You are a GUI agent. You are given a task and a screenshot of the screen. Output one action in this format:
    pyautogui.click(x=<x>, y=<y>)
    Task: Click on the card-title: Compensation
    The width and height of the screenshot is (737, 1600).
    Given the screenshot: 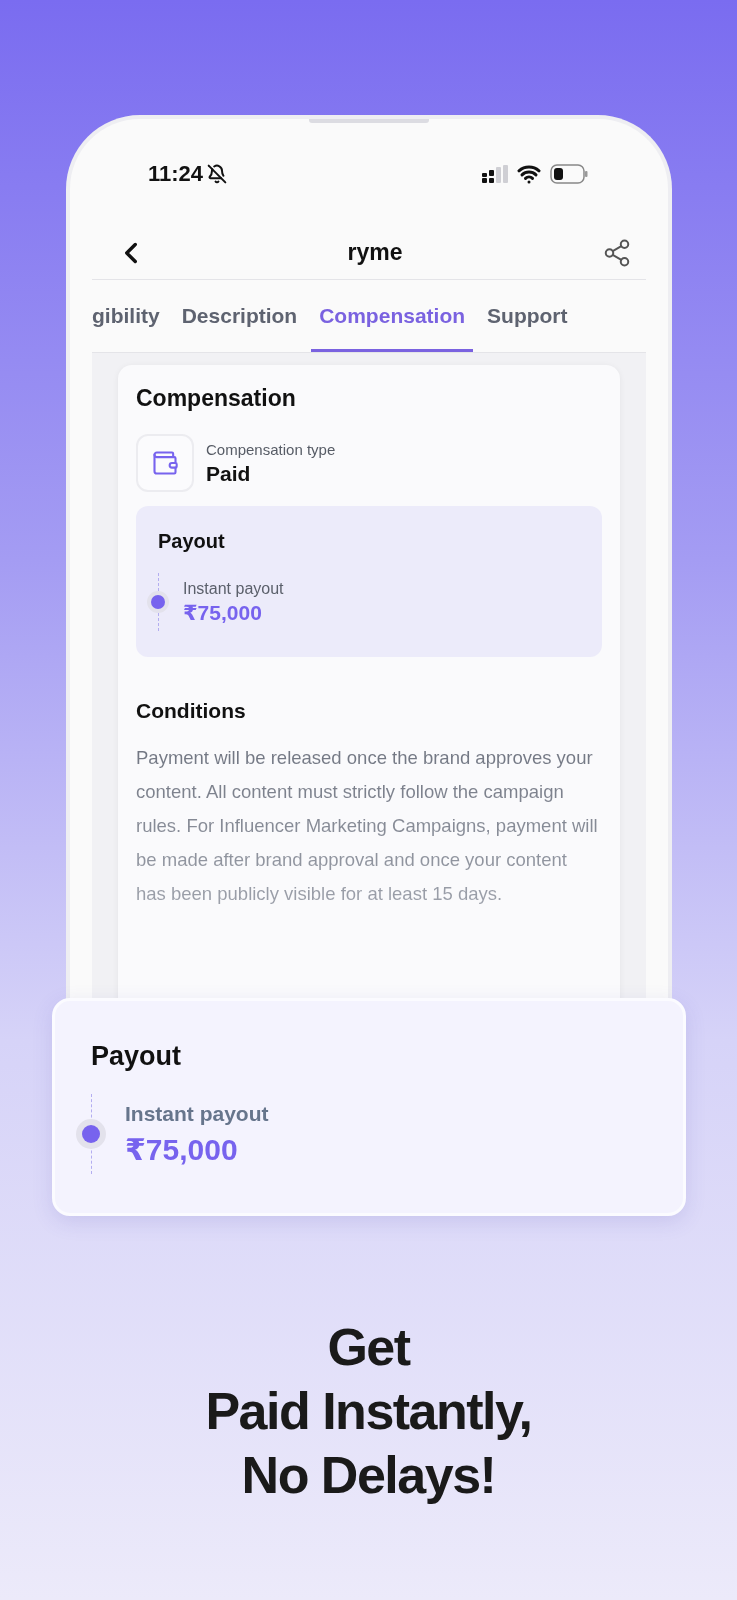 What is the action you would take?
    pyautogui.click(x=216, y=398)
    